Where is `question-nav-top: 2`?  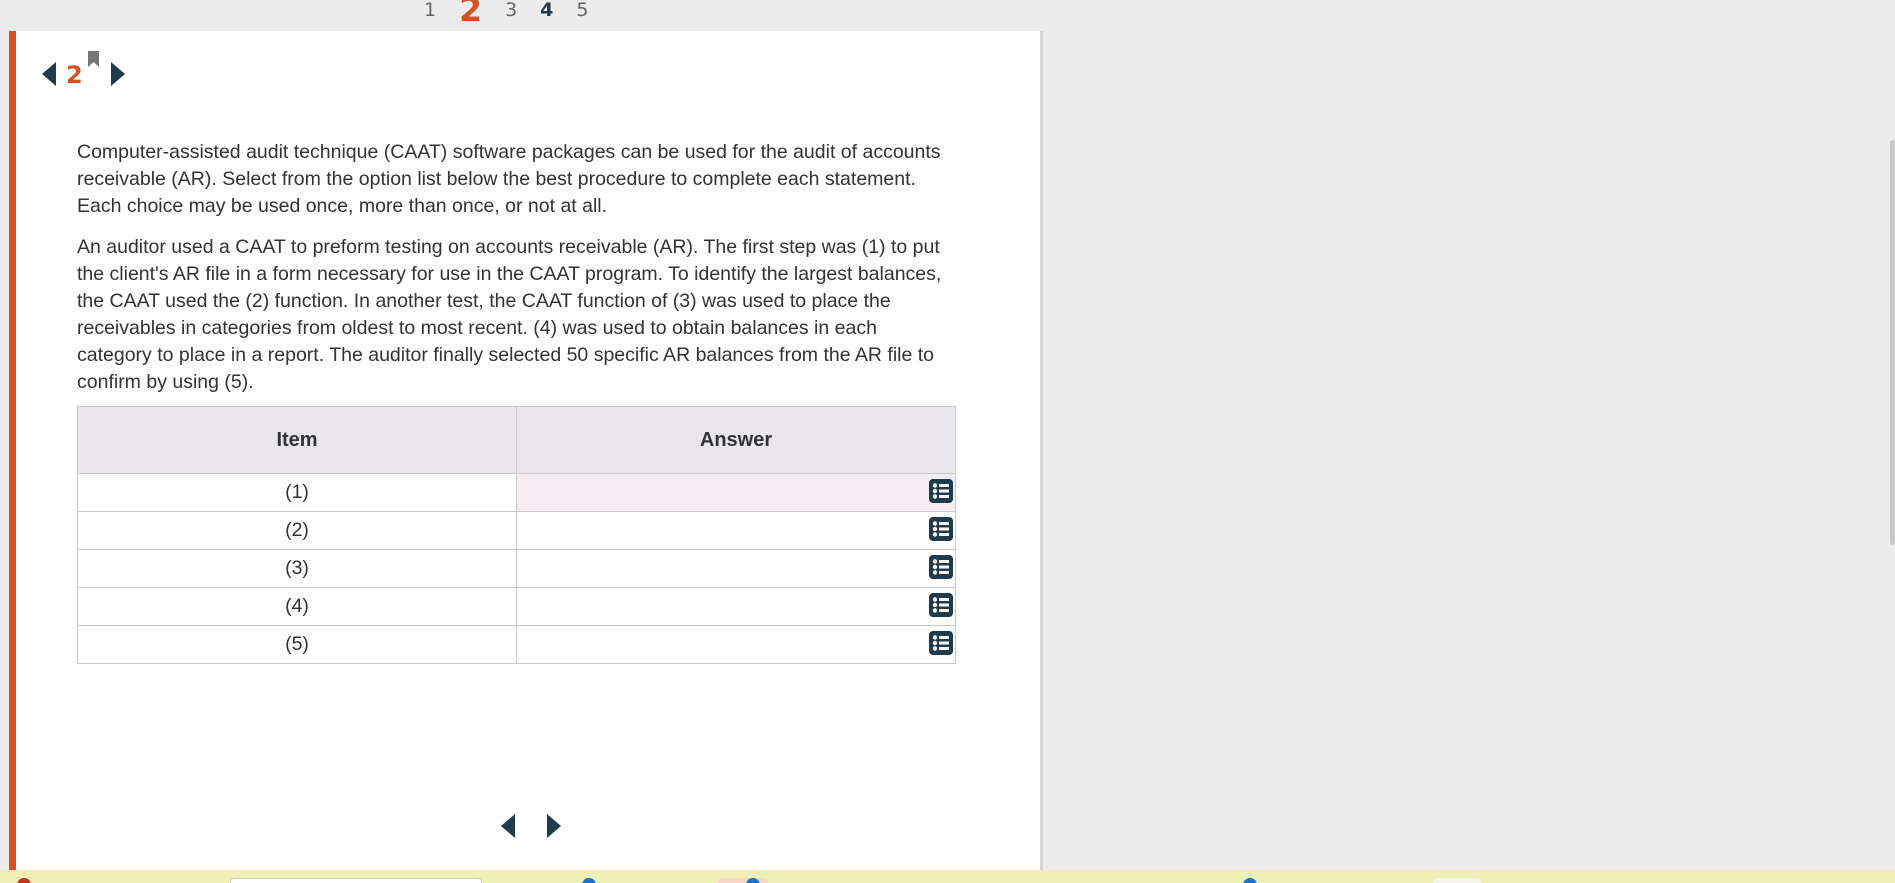
question-nav-top: 2 is located at coordinates (87, 68).